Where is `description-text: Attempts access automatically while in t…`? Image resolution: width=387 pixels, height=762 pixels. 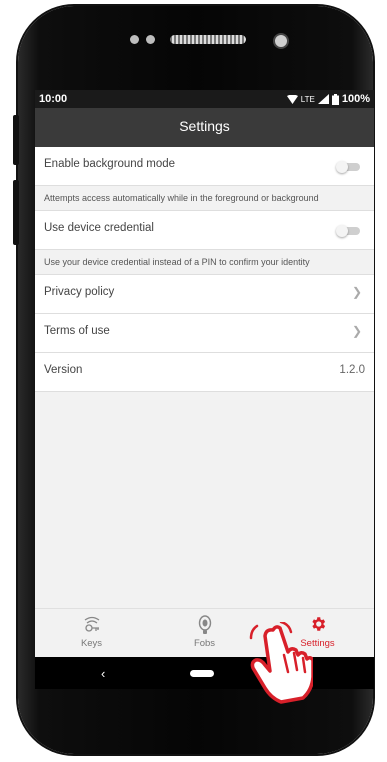
description-text: Attempts access automatically while in t… is located at coordinates (181, 198).